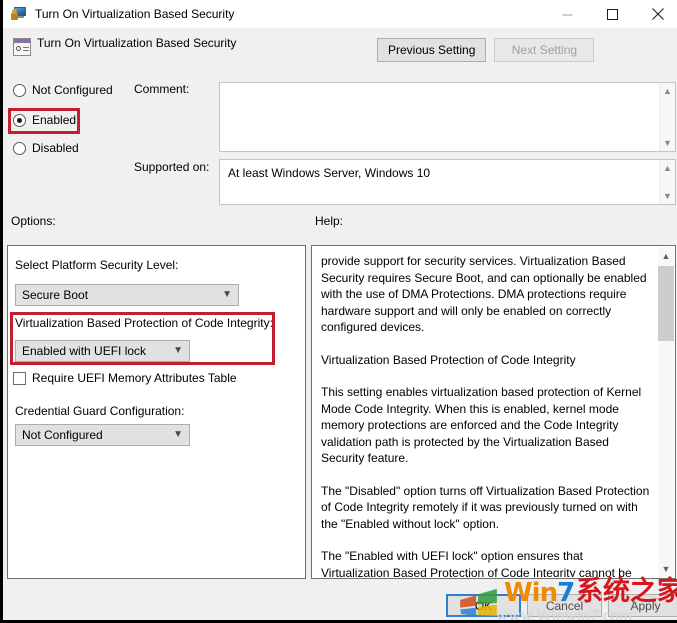  I want to click on setting-title: Turn On Virtualization Based Security, so click(137, 43).